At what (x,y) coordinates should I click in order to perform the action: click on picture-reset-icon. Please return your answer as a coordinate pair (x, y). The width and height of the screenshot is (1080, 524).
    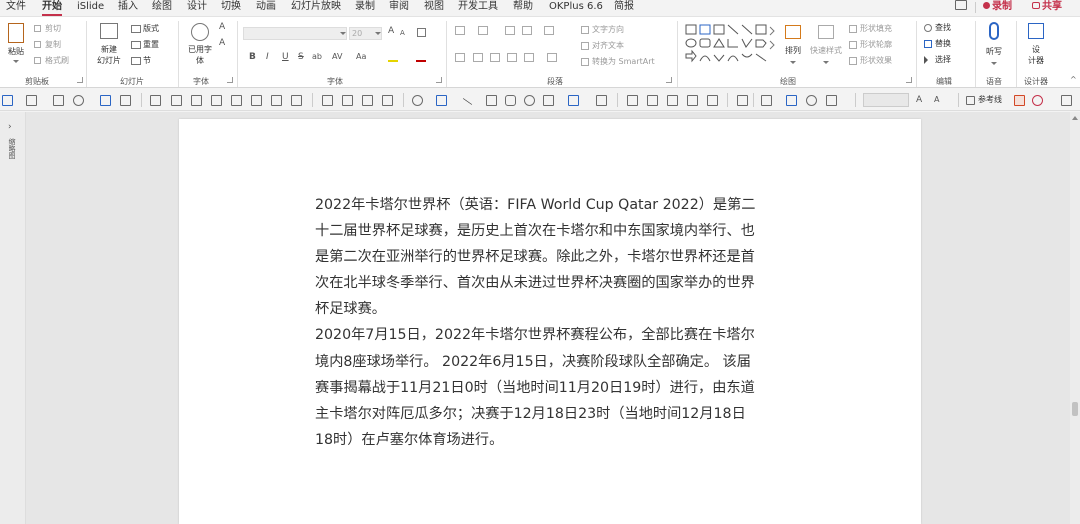
    Looking at the image, I should click on (712, 100).